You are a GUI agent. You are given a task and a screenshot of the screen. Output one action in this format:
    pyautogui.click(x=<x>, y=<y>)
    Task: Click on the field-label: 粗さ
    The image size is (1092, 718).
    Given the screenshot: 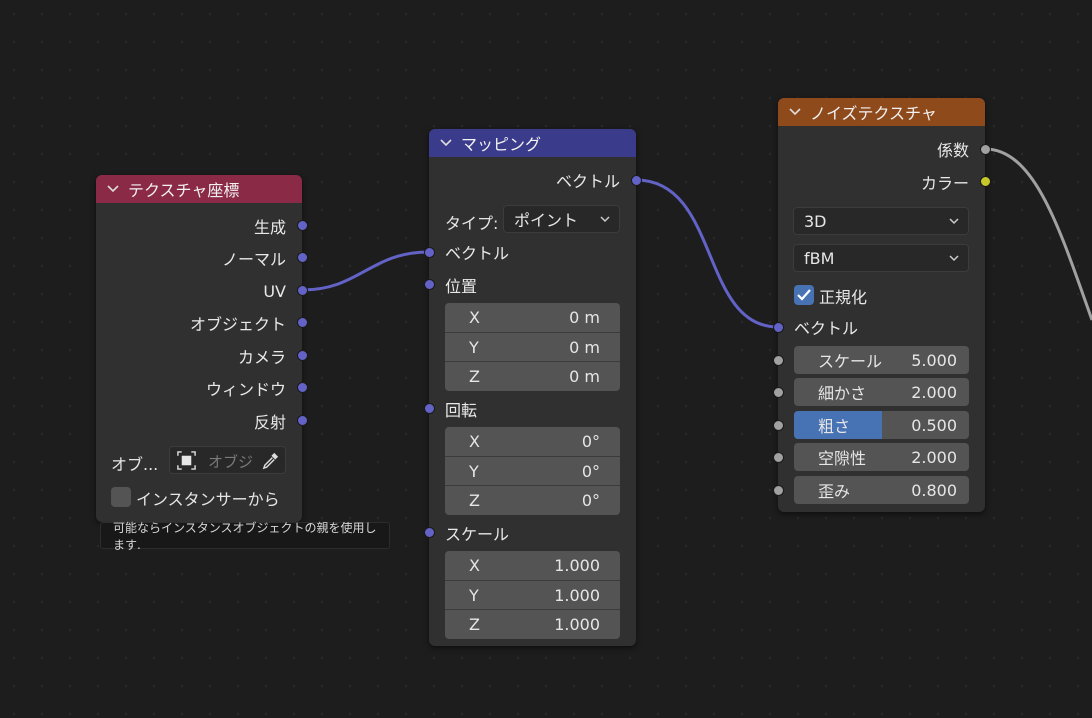 What is the action you would take?
    pyautogui.click(x=834, y=426)
    